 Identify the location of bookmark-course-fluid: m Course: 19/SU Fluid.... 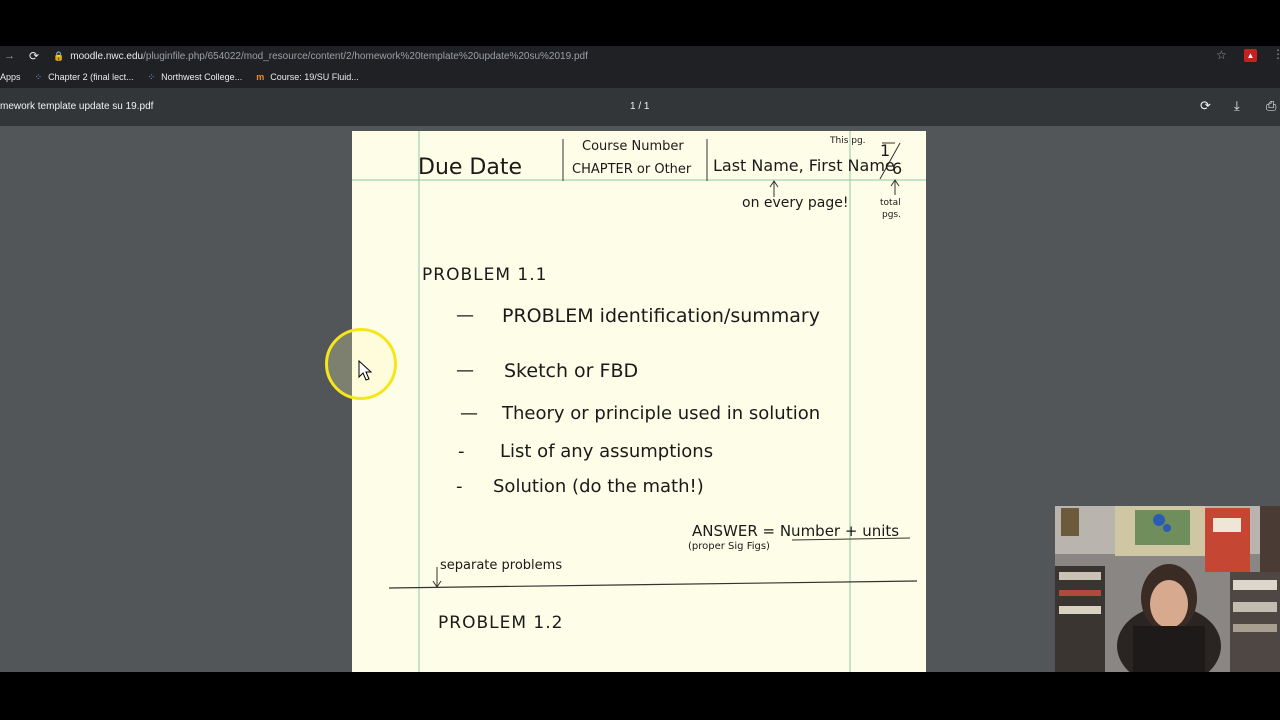
(307, 77).